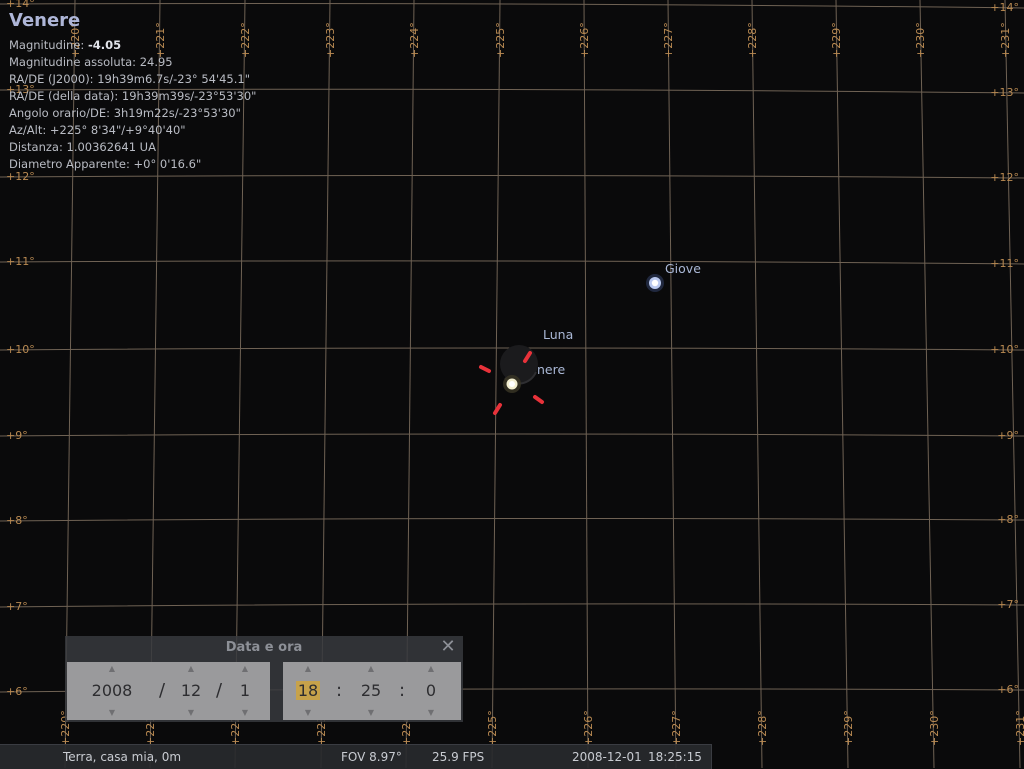 Image resolution: width=1024 pixels, height=769 pixels. What do you see at coordinates (607, 757) in the screenshot?
I see `status-date: 2008-12-01` at bounding box center [607, 757].